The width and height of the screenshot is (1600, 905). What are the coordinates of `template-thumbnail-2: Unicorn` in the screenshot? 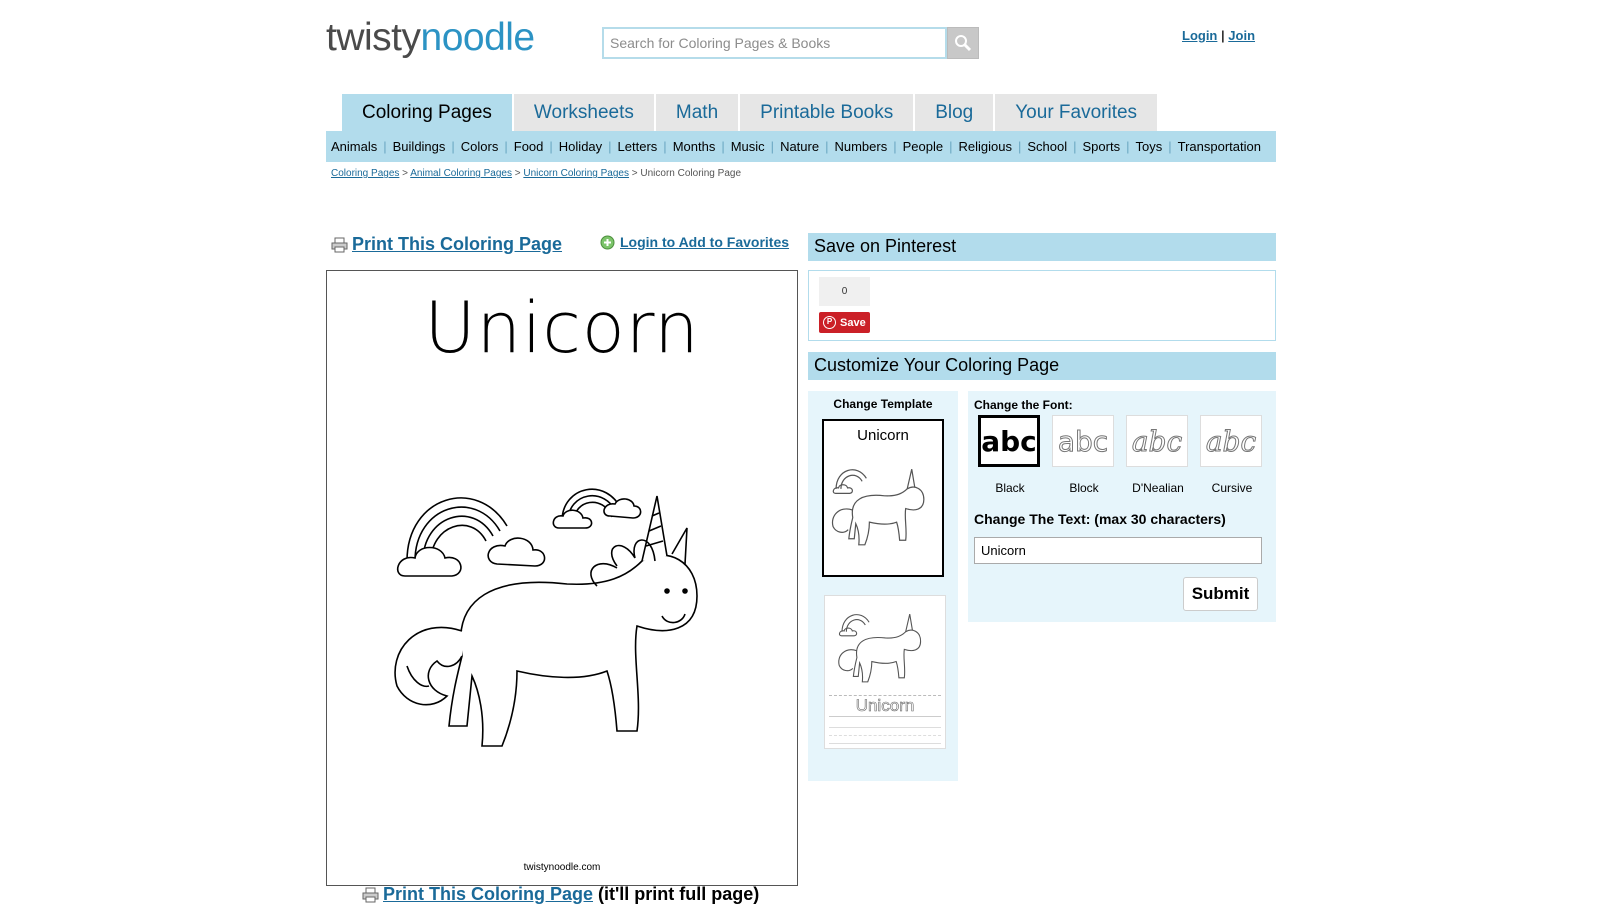 It's located at (885, 672).